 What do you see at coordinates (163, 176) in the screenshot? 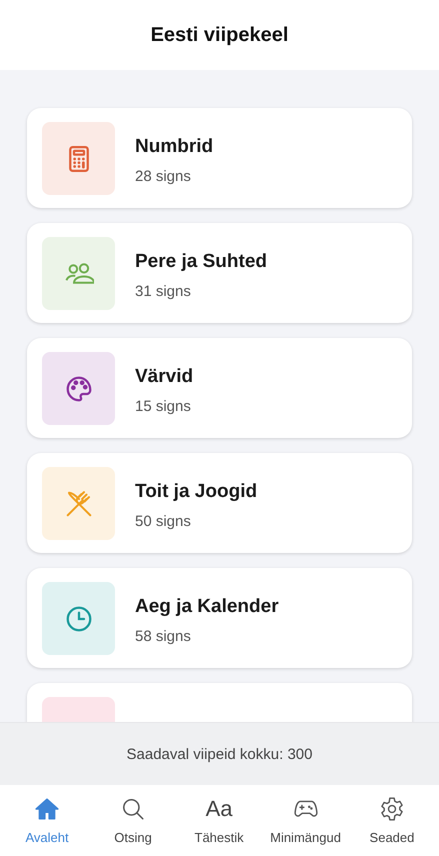
I see `sign-count: 28 signs` at bounding box center [163, 176].